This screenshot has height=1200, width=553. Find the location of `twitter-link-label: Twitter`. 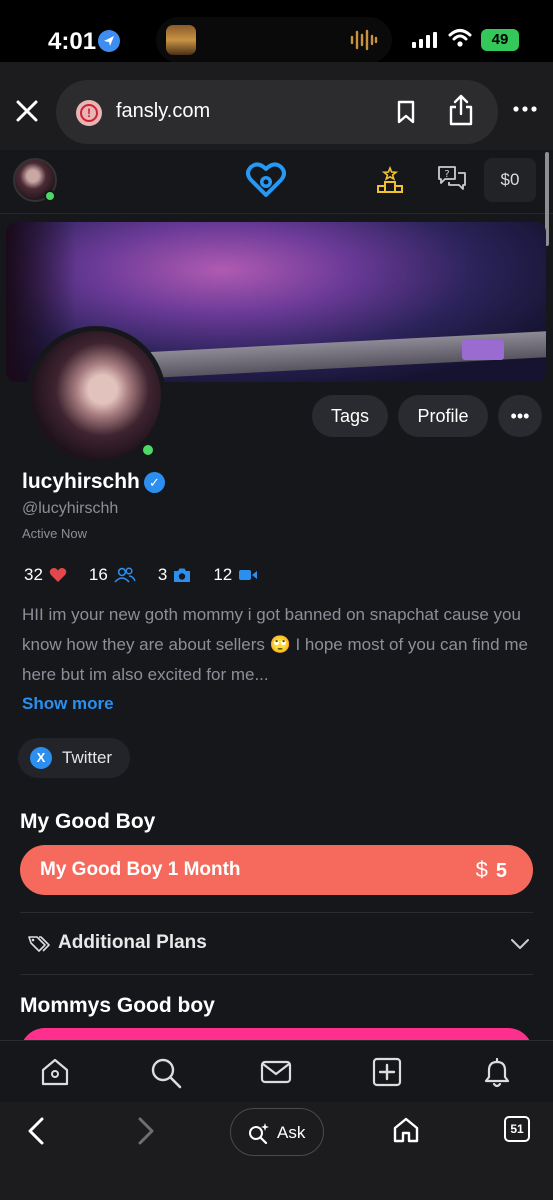

twitter-link-label: Twitter is located at coordinates (87, 757).